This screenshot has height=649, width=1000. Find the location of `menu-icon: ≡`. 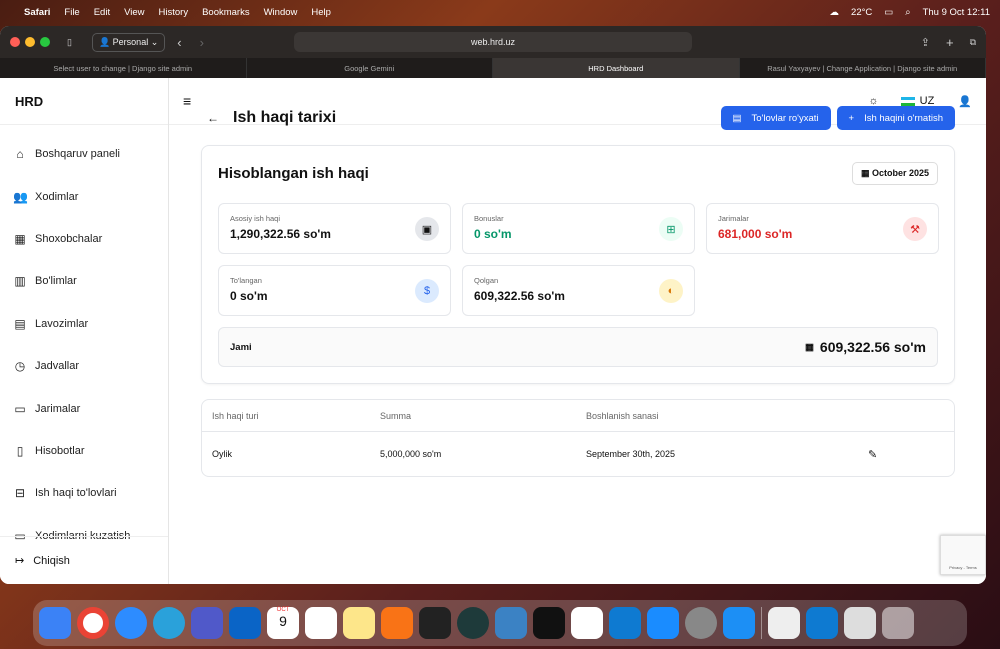

menu-icon: ≡ is located at coordinates (187, 101).